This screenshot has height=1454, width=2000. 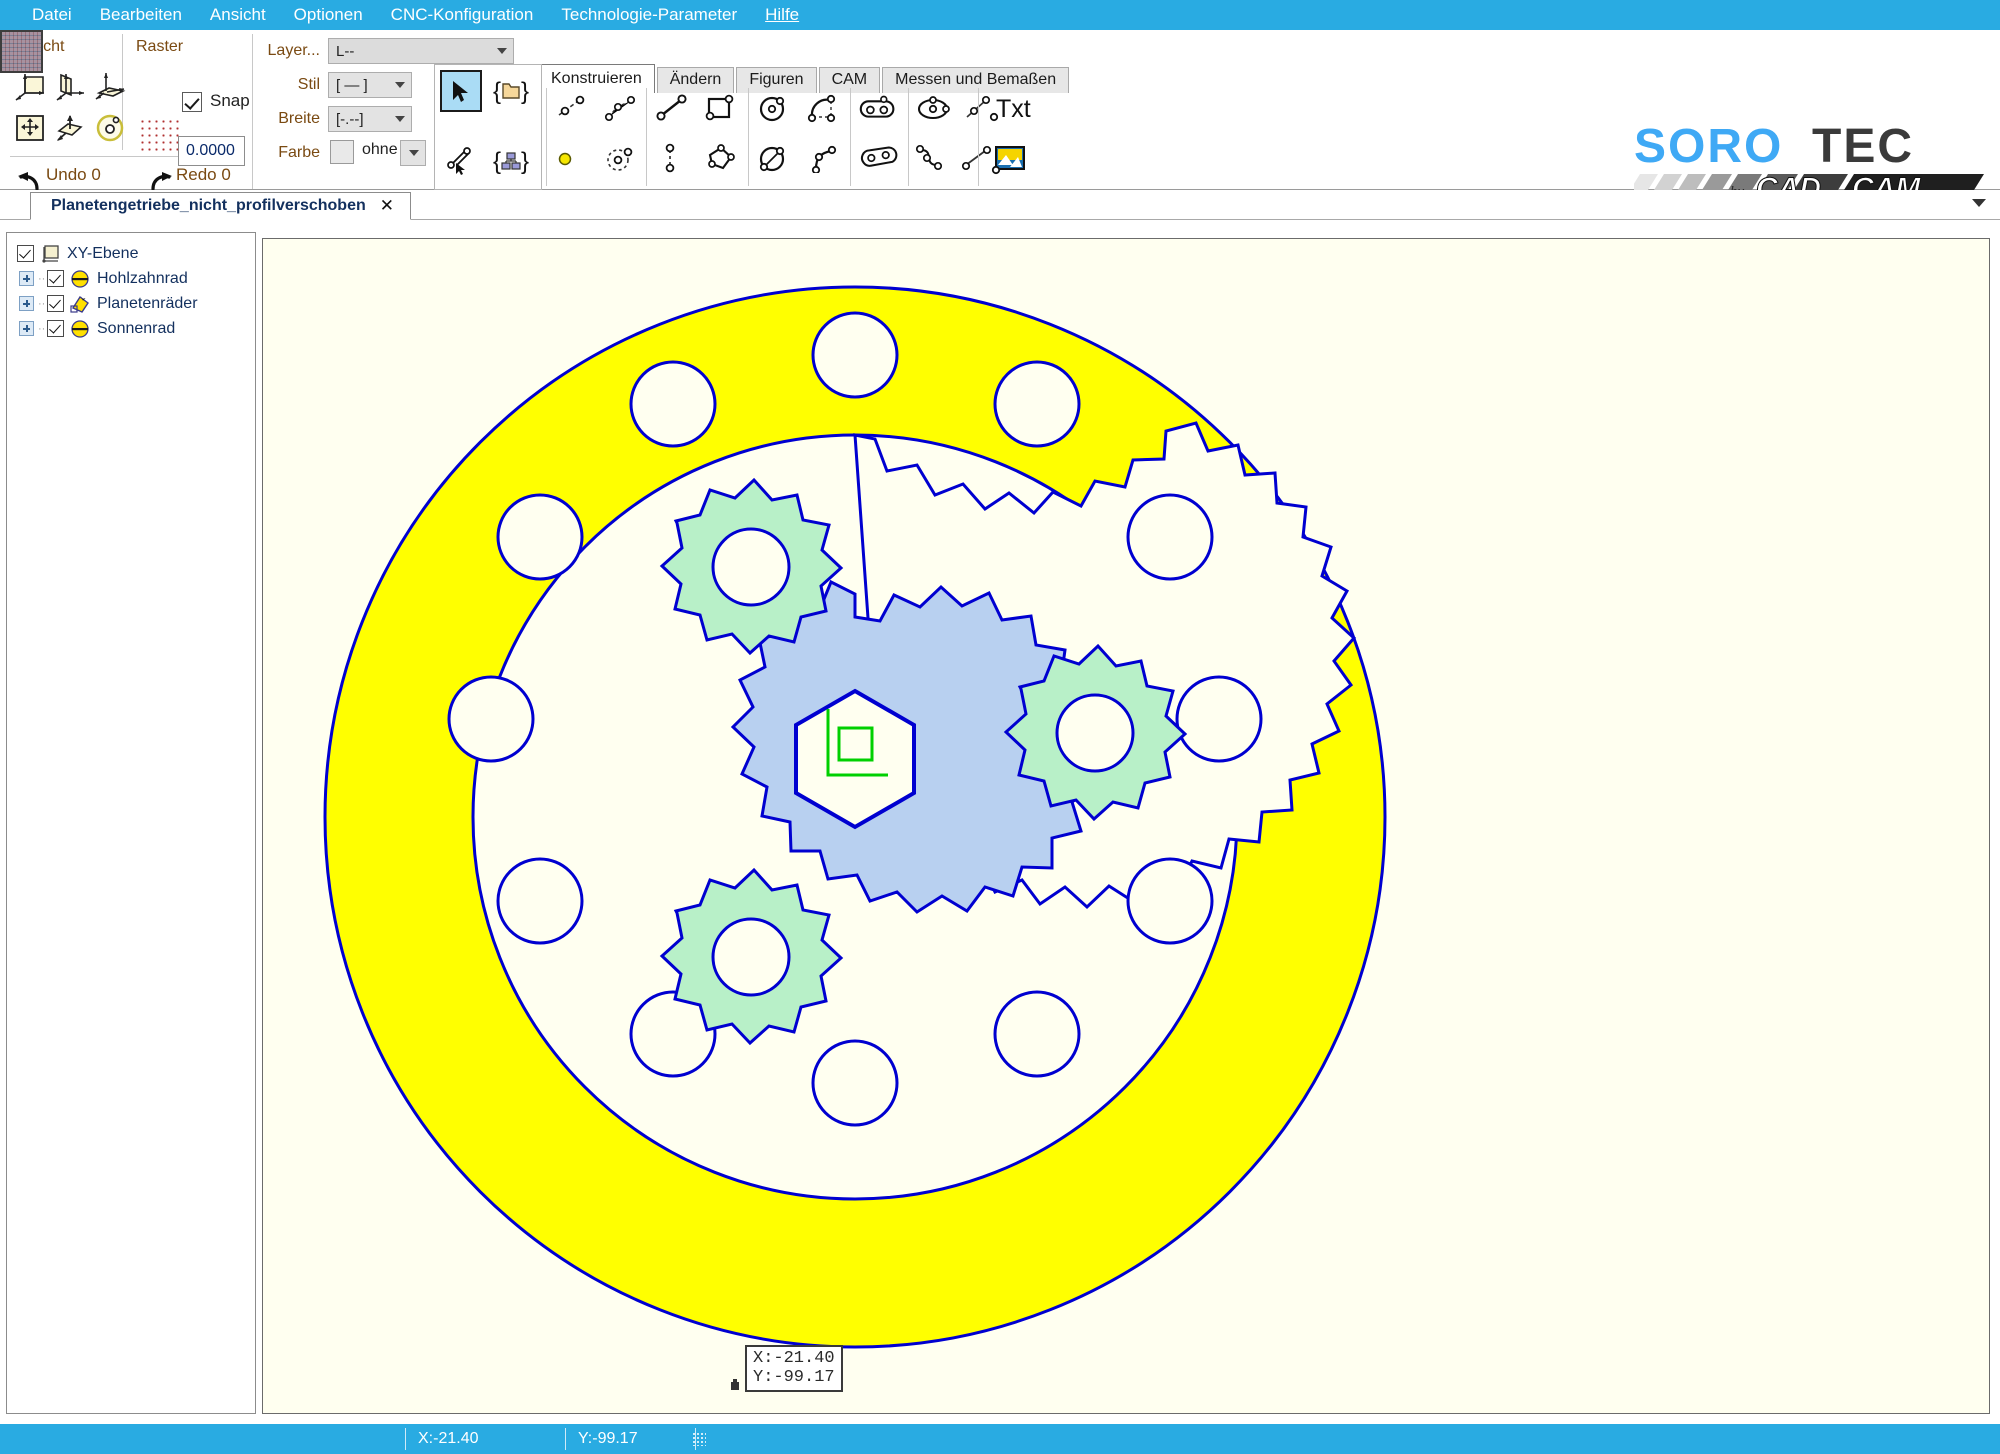 What do you see at coordinates (879, 108) in the screenshot?
I see `slot-horizontal-tool` at bounding box center [879, 108].